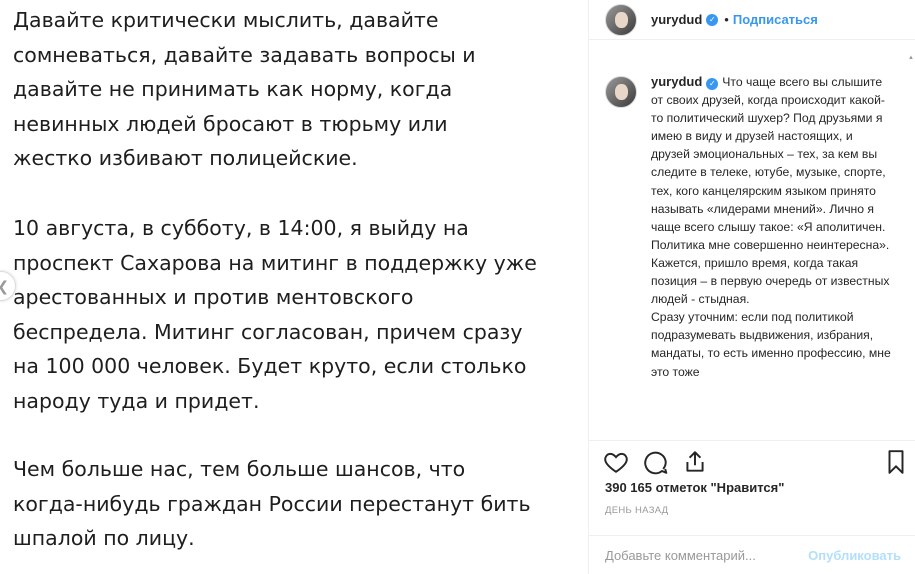  I want to click on comment-bar: Опубликовать, so click(752, 554).